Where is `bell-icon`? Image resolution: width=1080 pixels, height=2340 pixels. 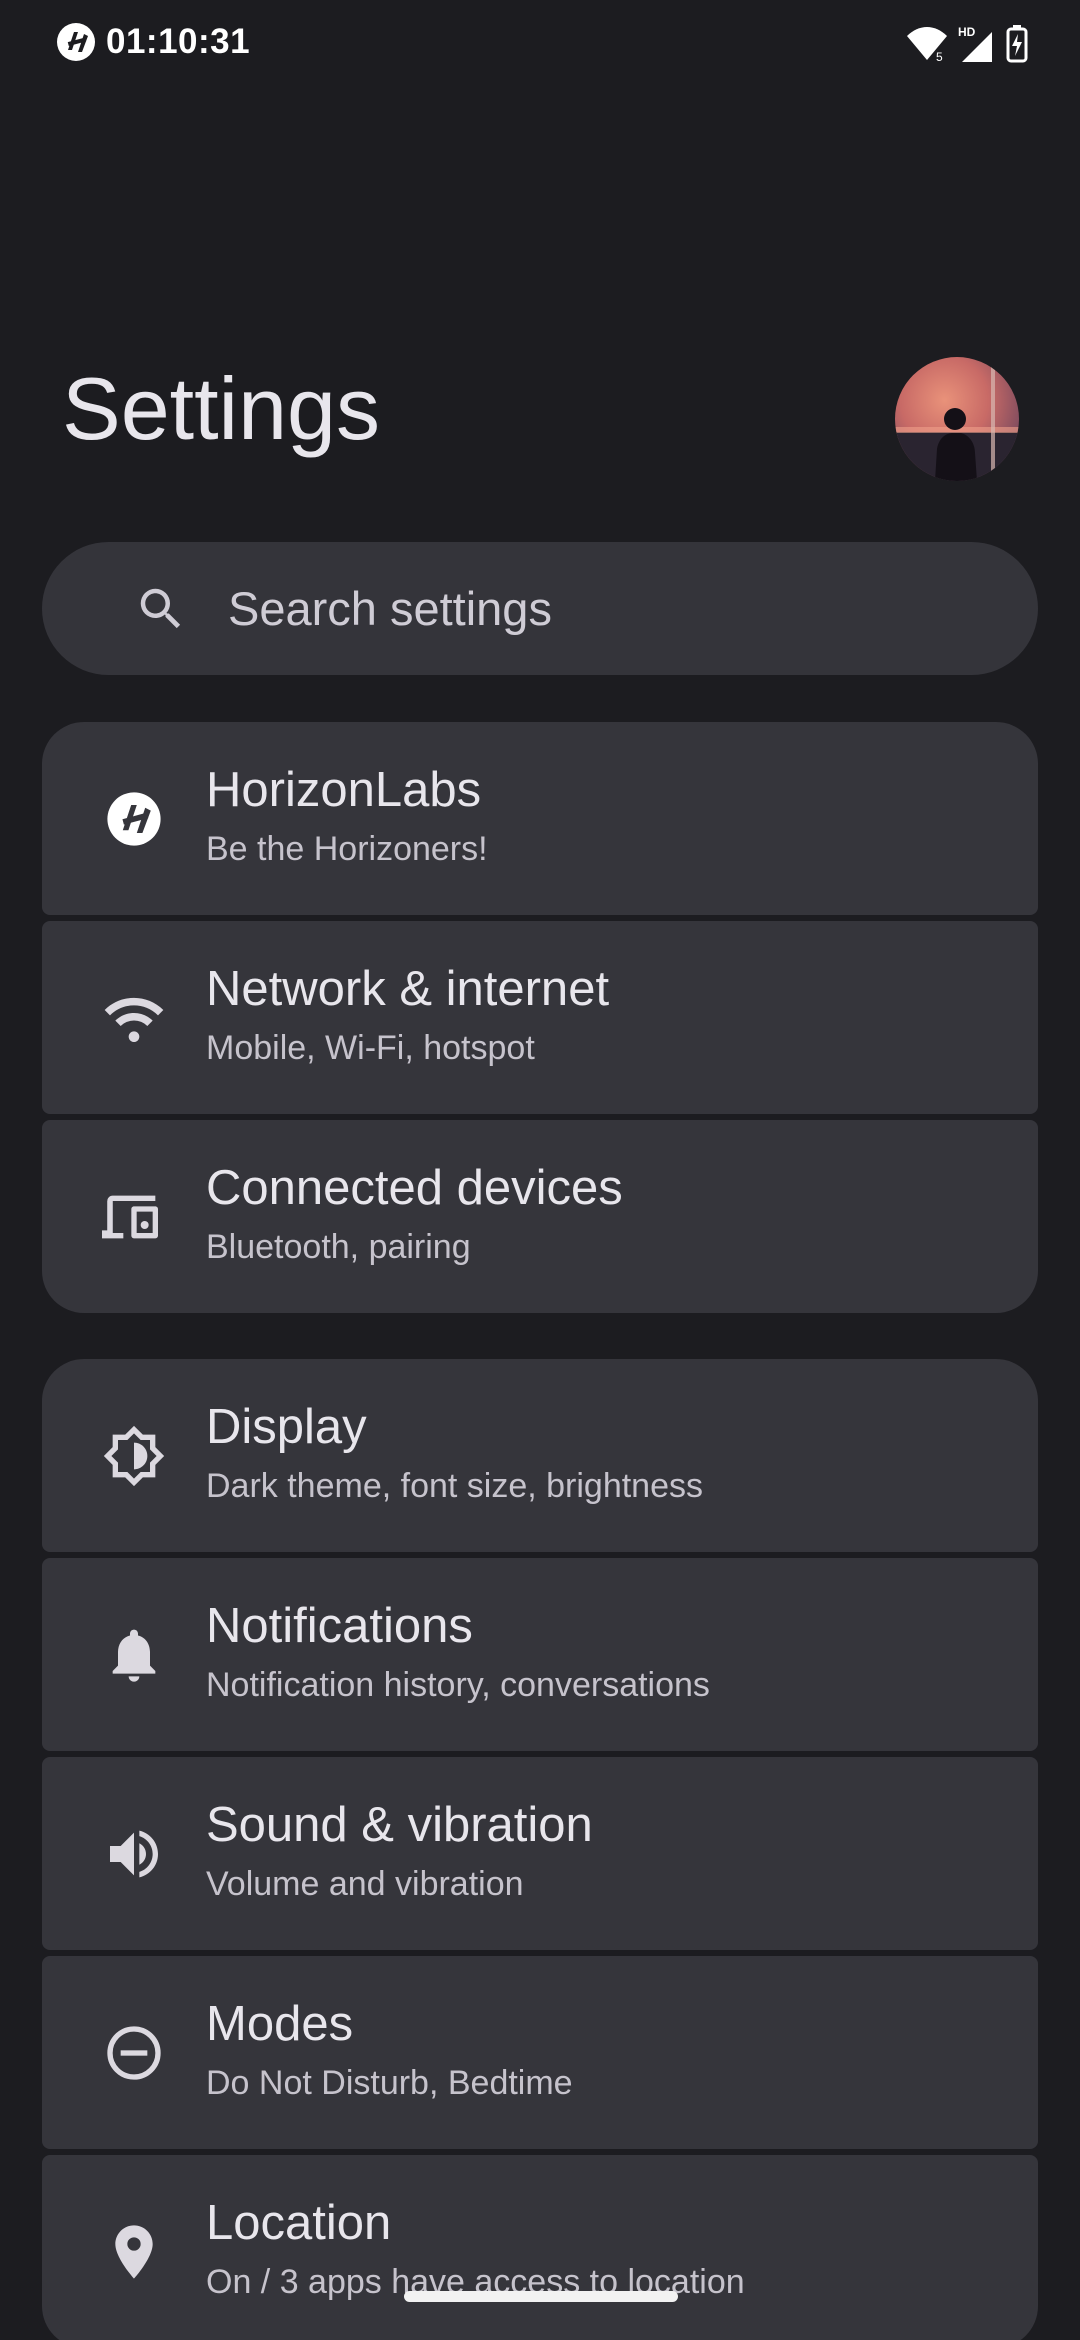 bell-icon is located at coordinates (134, 1655).